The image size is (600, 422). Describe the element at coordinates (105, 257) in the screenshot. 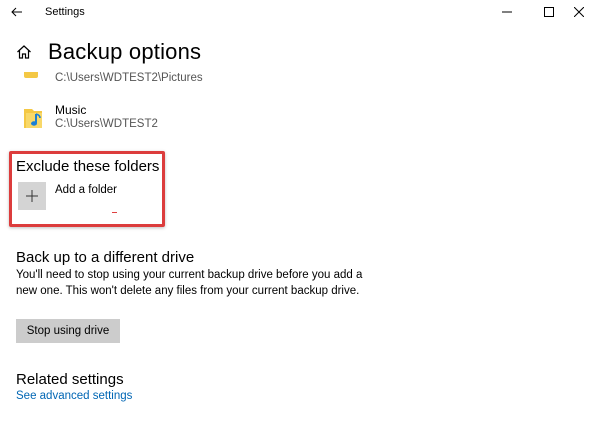

I see `drive-section-title: Back up to a different drive` at that location.